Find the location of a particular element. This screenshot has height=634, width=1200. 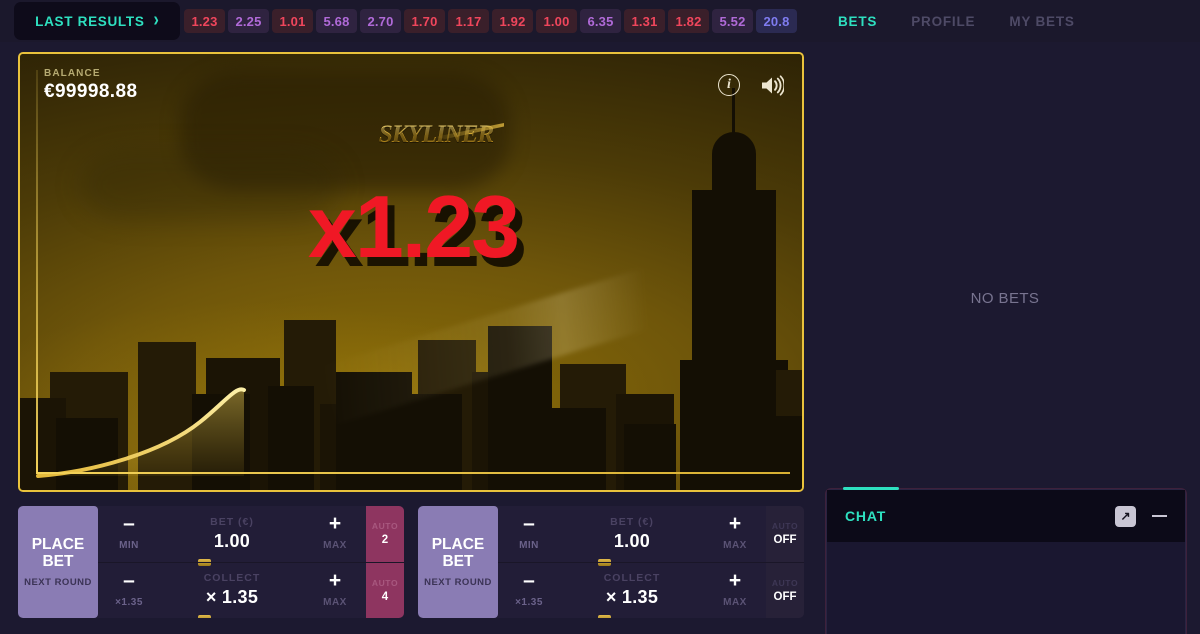

balance-display: BALANCE €99998.88 is located at coordinates (90, 85).